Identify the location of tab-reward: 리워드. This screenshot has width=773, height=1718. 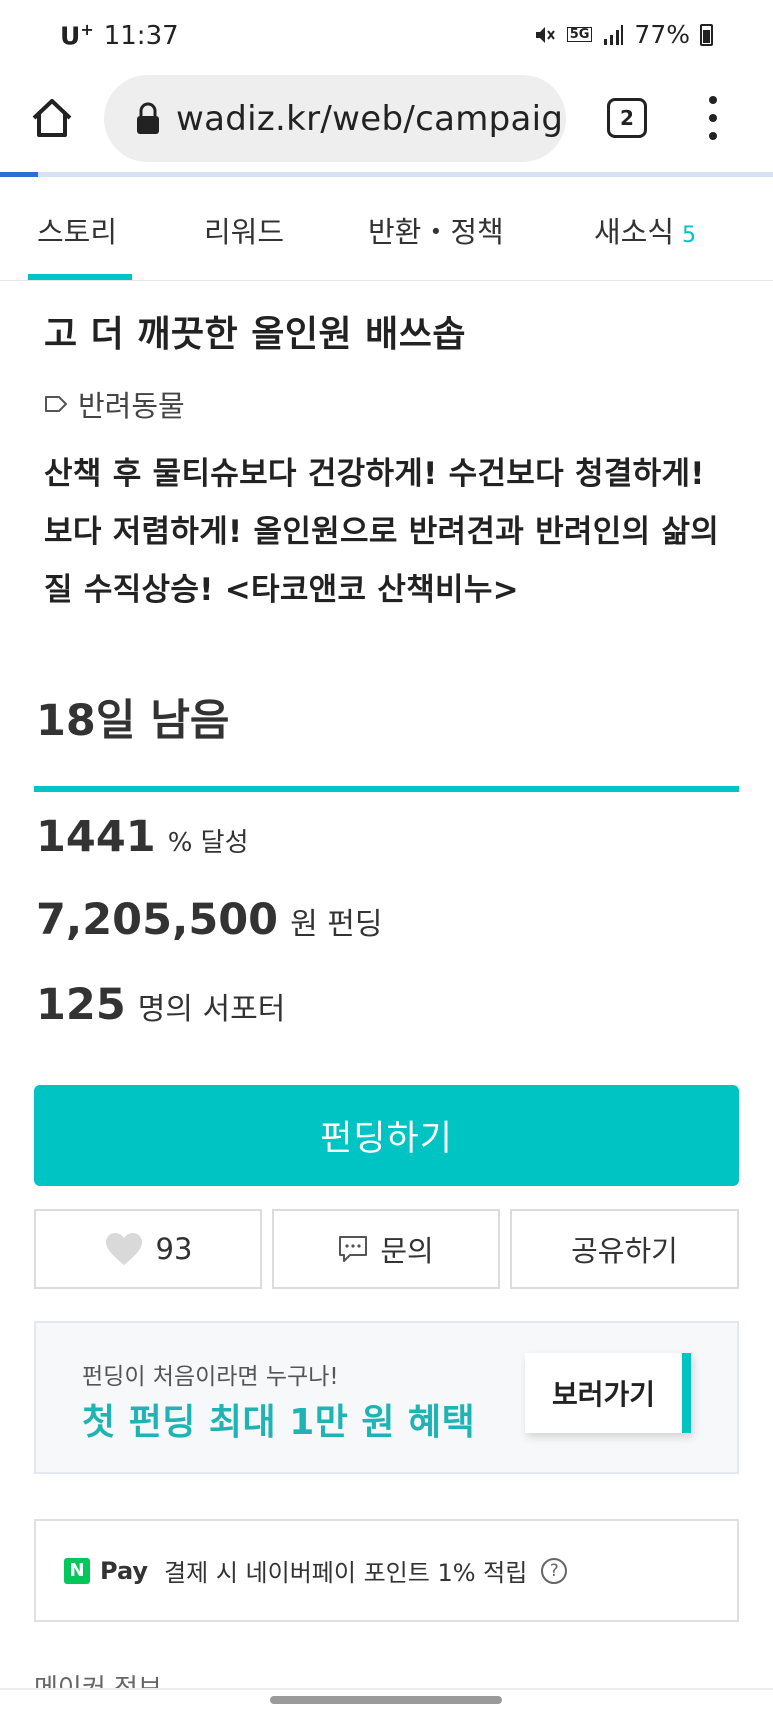
(244, 230).